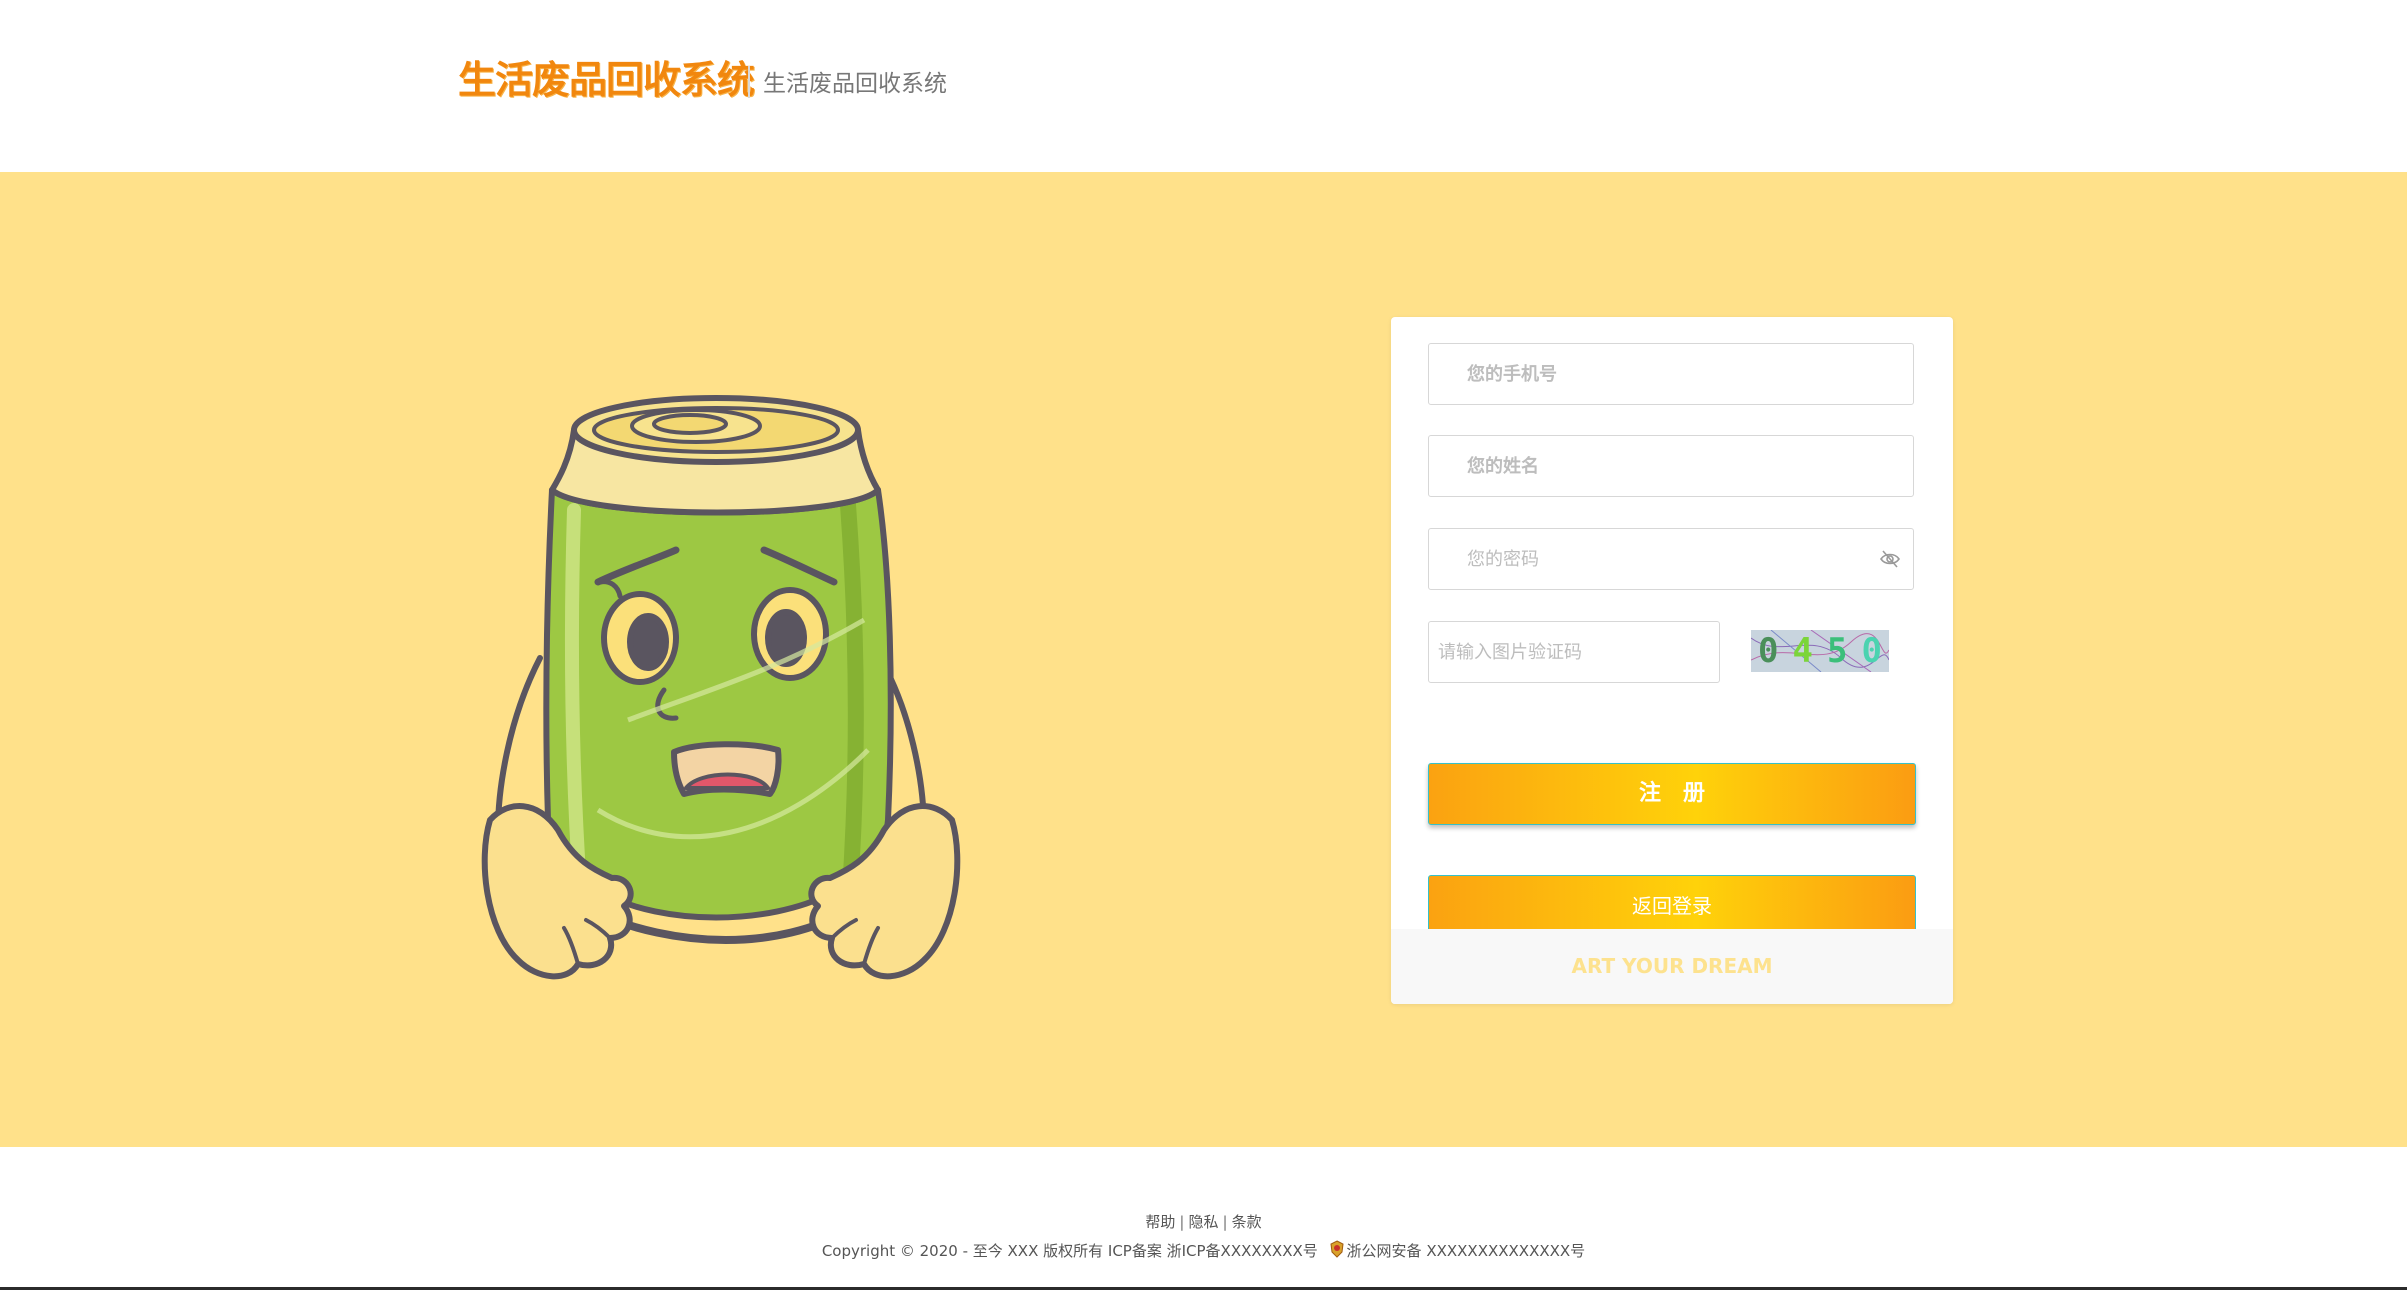 The height and width of the screenshot is (1290, 2407). I want to click on terms-link: 条款, so click(1247, 1222).